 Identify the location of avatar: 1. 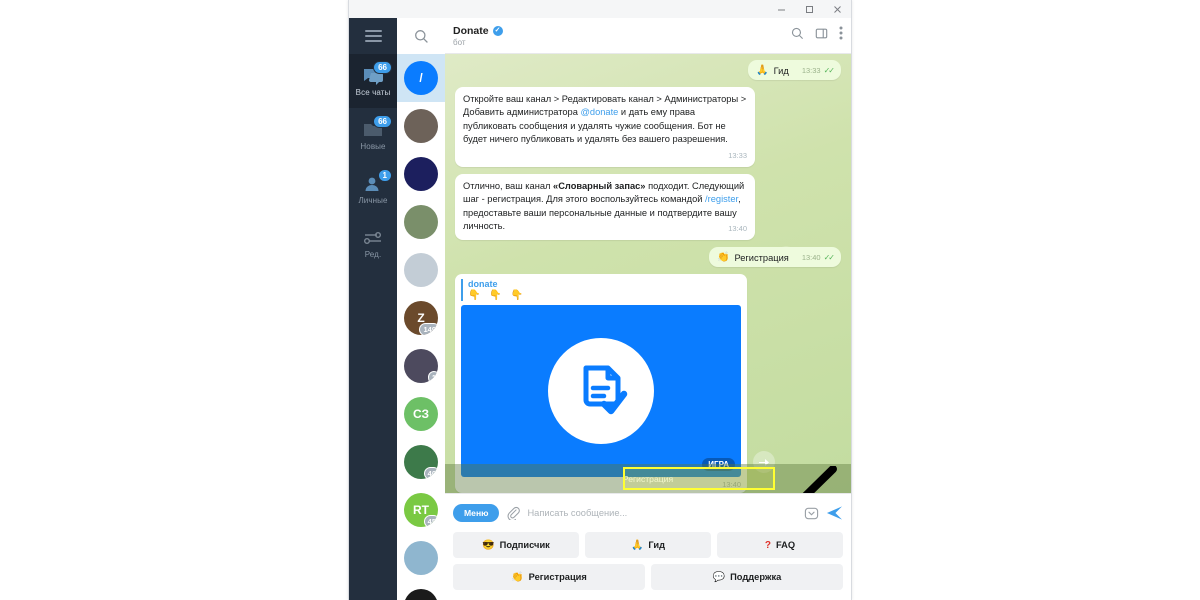
(421, 366).